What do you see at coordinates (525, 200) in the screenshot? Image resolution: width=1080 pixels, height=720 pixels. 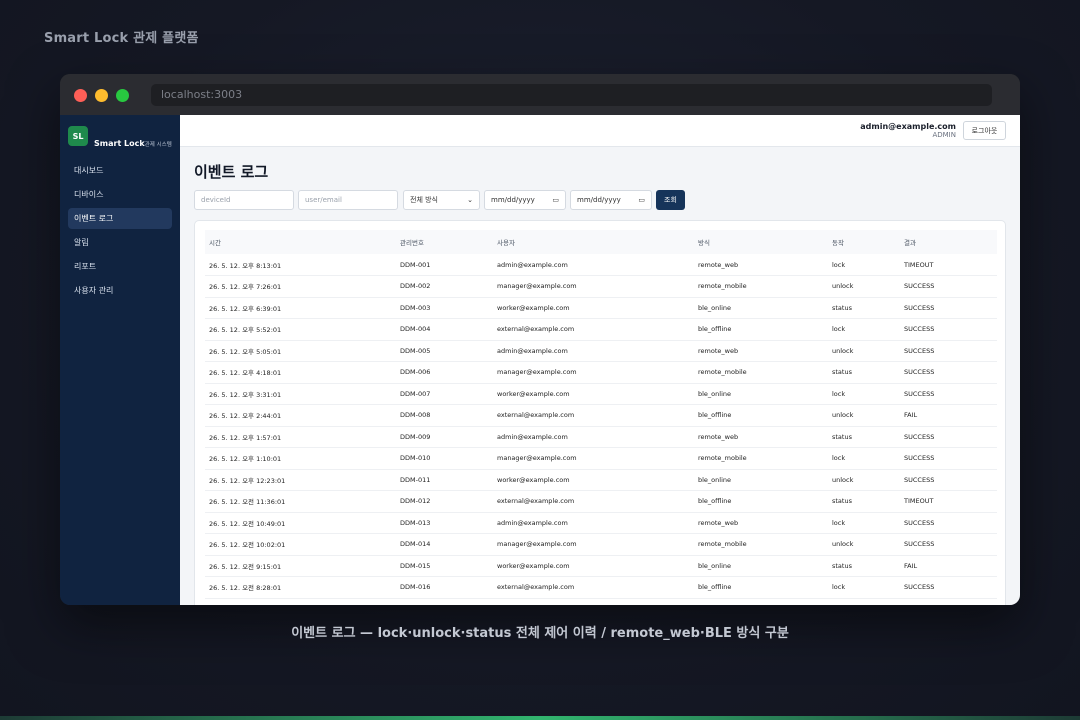 I see `date-from-input: mm/dd/yyyy ▭` at bounding box center [525, 200].